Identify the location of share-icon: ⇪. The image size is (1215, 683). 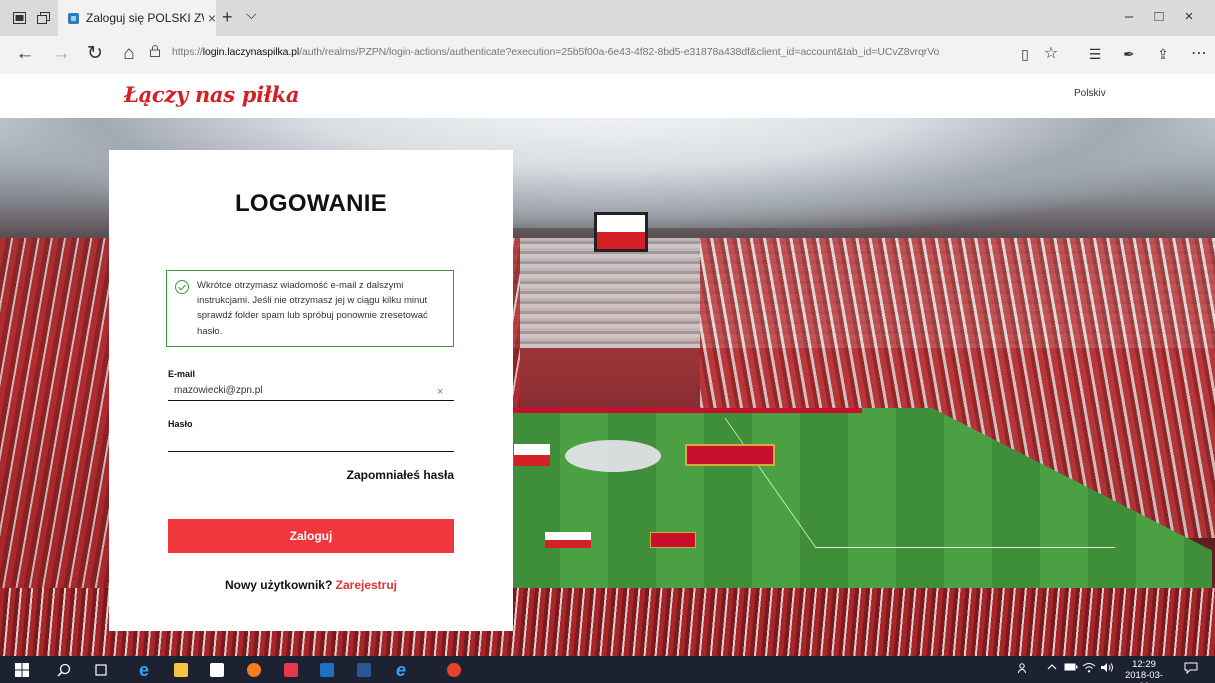
(1163, 54).